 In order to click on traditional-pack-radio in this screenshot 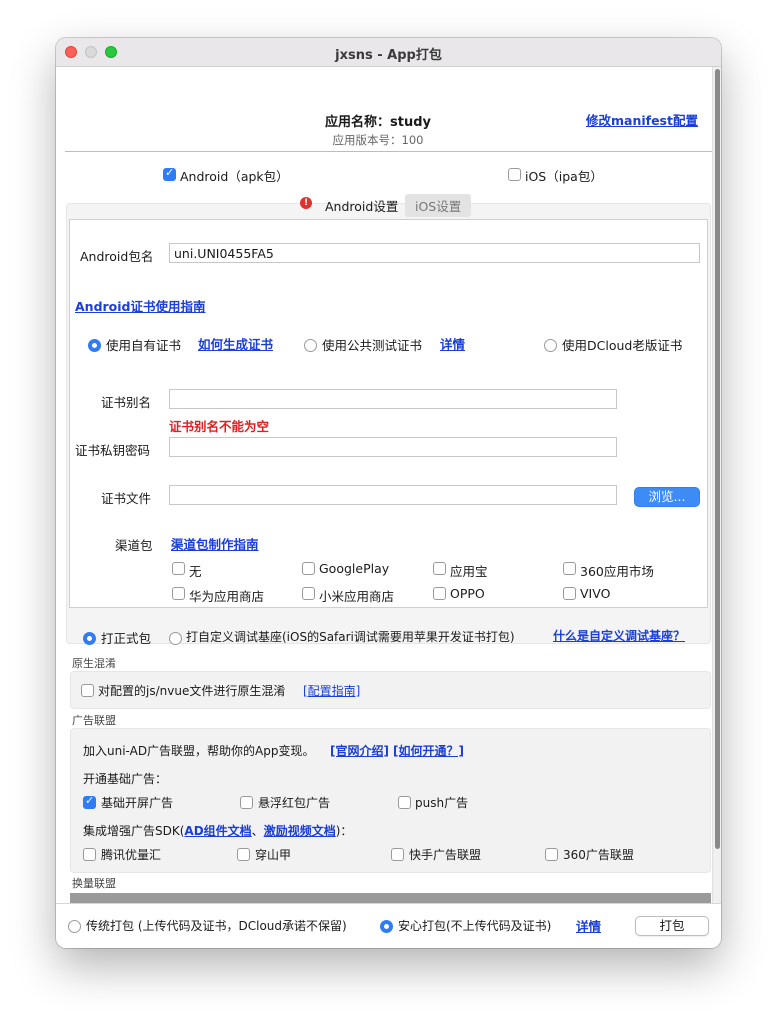, I will do `click(74, 926)`.